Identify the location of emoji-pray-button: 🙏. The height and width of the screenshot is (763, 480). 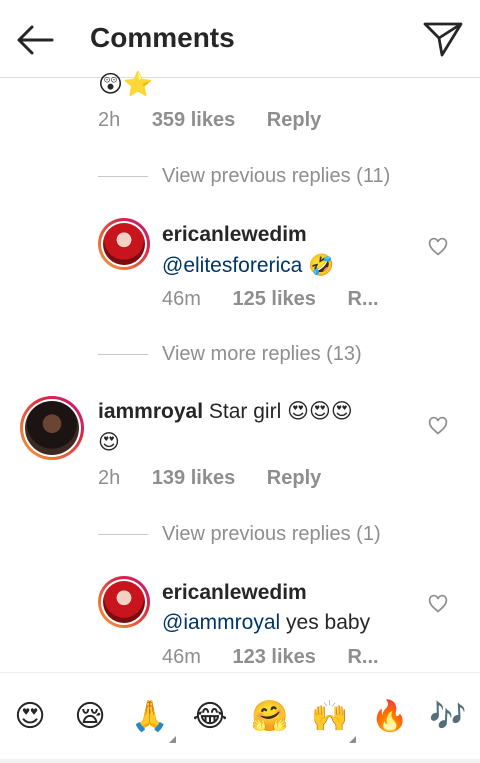
(152, 719).